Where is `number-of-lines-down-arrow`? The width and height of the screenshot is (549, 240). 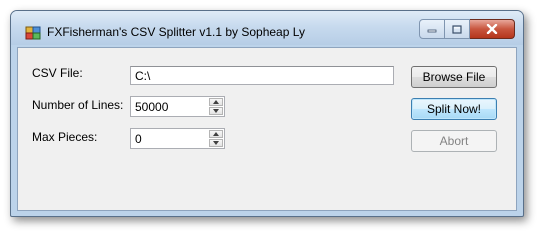 number-of-lines-down-arrow is located at coordinates (216, 111).